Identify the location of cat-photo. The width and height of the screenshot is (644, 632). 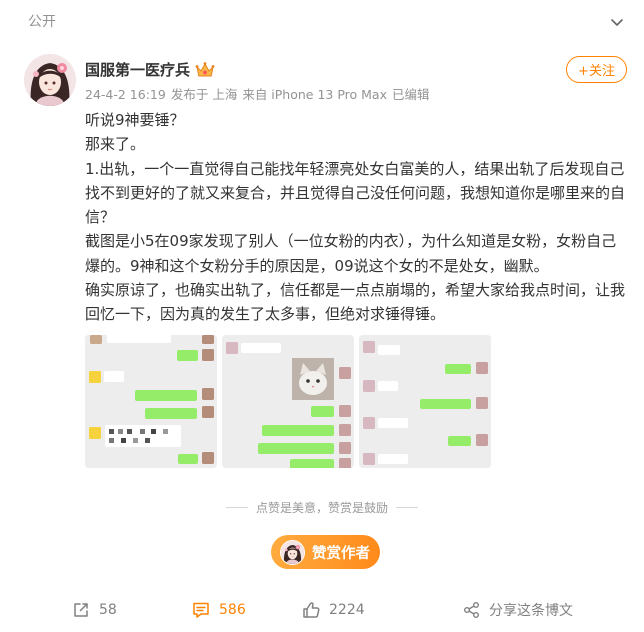
(313, 379).